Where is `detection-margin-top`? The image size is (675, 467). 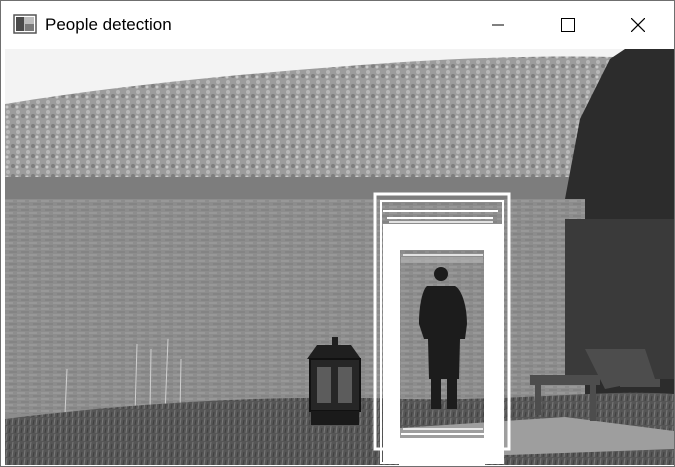 detection-margin-top is located at coordinates (442, 236).